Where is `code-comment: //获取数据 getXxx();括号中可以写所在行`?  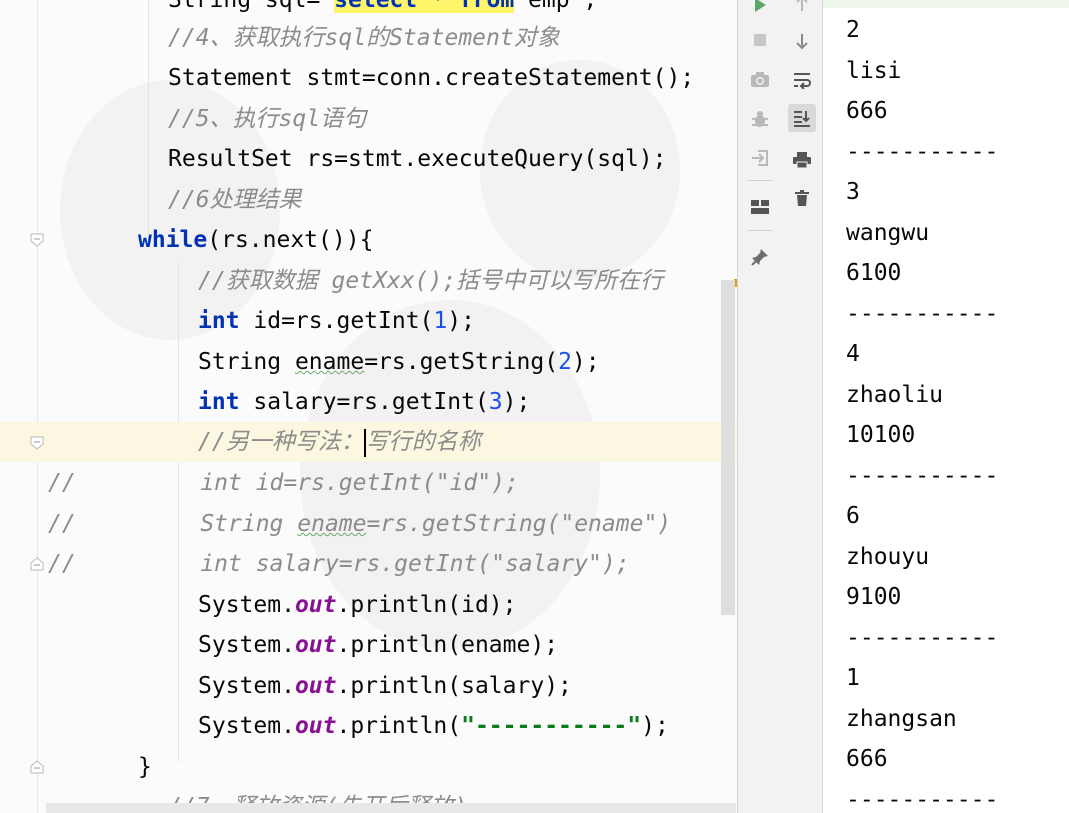
code-comment: //获取数据 getXxx();括号中可以写所在行 is located at coordinates (430, 281).